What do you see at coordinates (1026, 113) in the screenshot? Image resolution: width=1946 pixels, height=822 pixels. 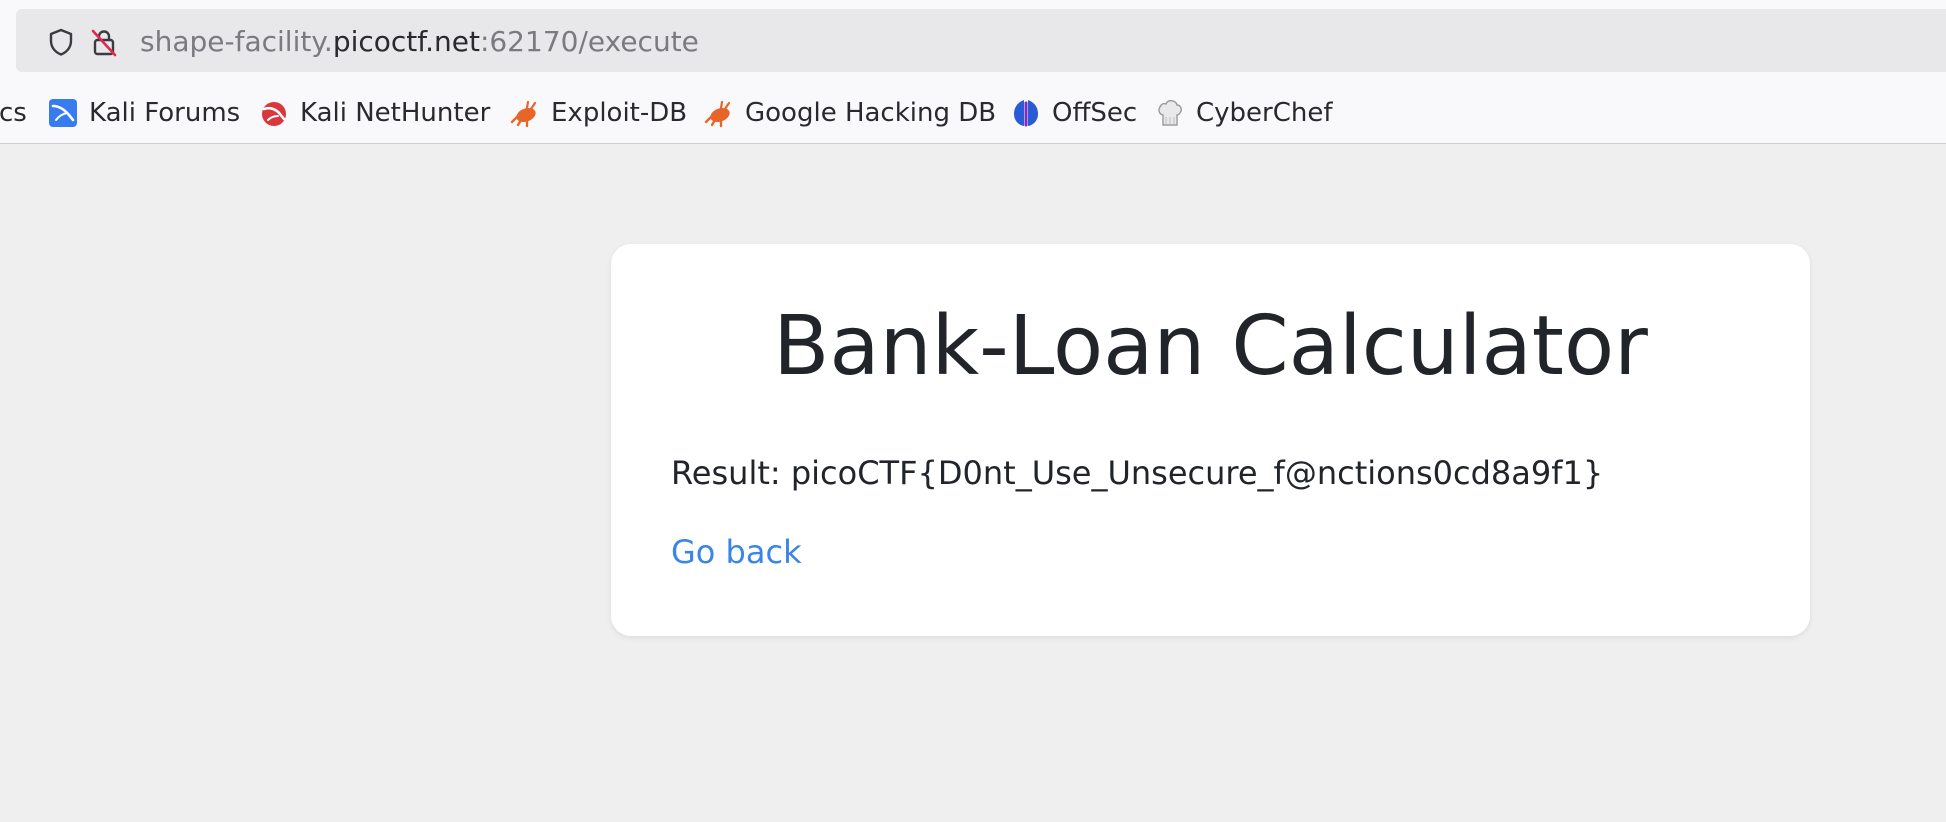 I see `offsec-icon` at bounding box center [1026, 113].